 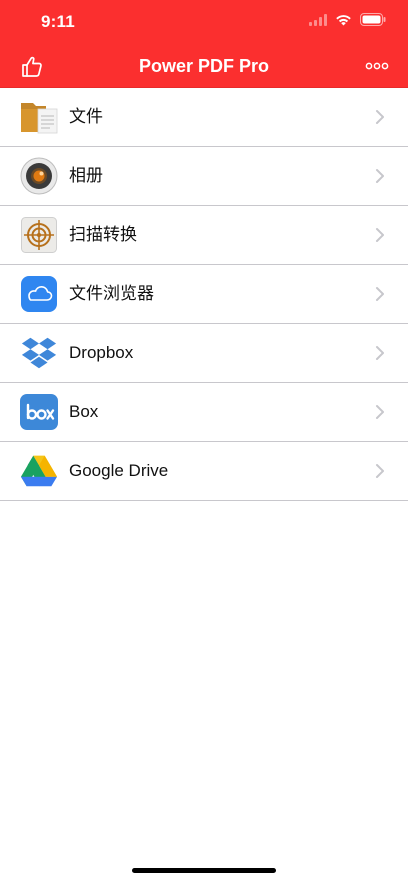 What do you see at coordinates (58, 21) in the screenshot?
I see `status-time: 9:11` at bounding box center [58, 21].